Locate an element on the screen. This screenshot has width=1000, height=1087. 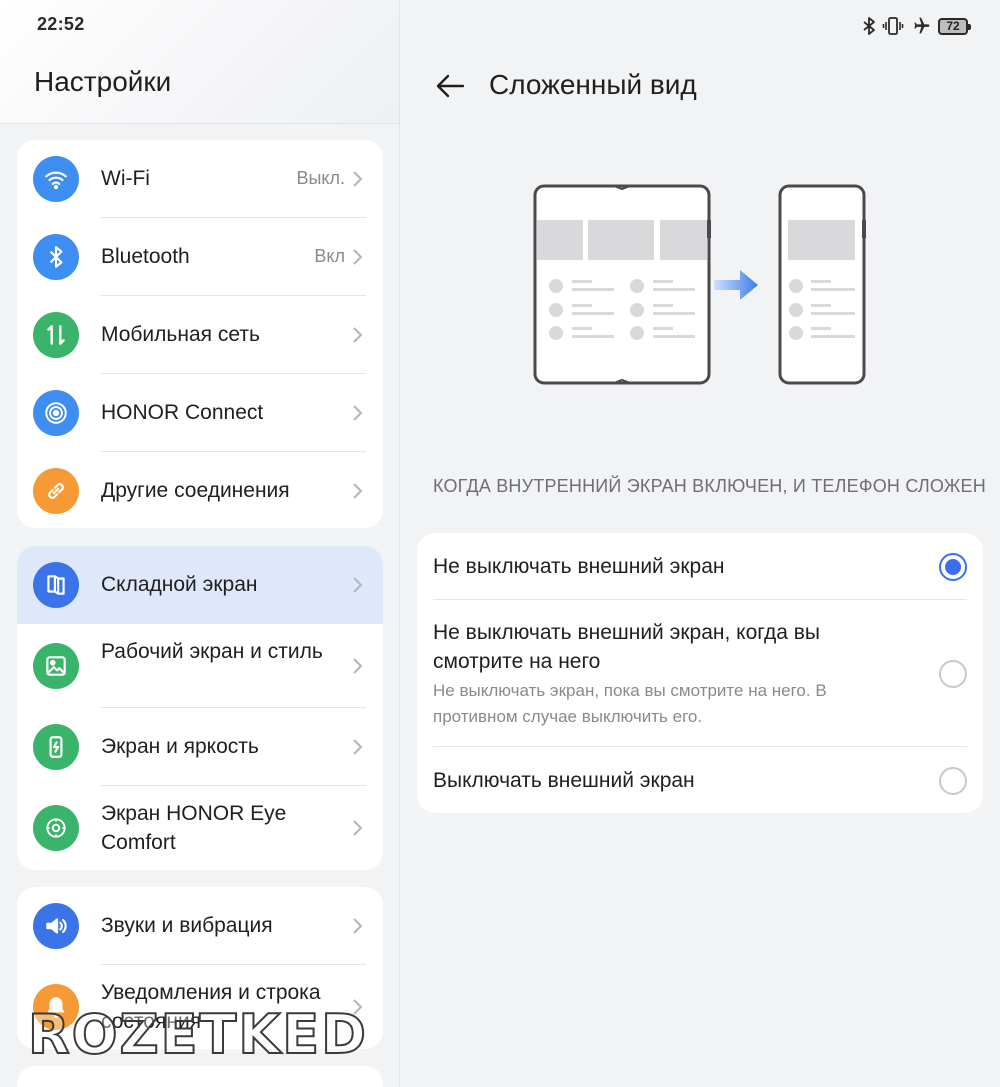
sidebar-item-sounds: Звуки и вибрация is located at coordinates (200, 926).